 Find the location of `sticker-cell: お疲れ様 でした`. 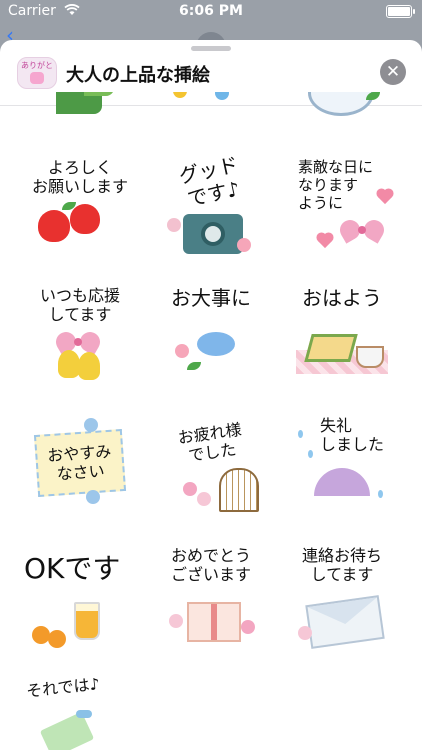

sticker-cell: お疲れ様 でした is located at coordinates (211, 468).